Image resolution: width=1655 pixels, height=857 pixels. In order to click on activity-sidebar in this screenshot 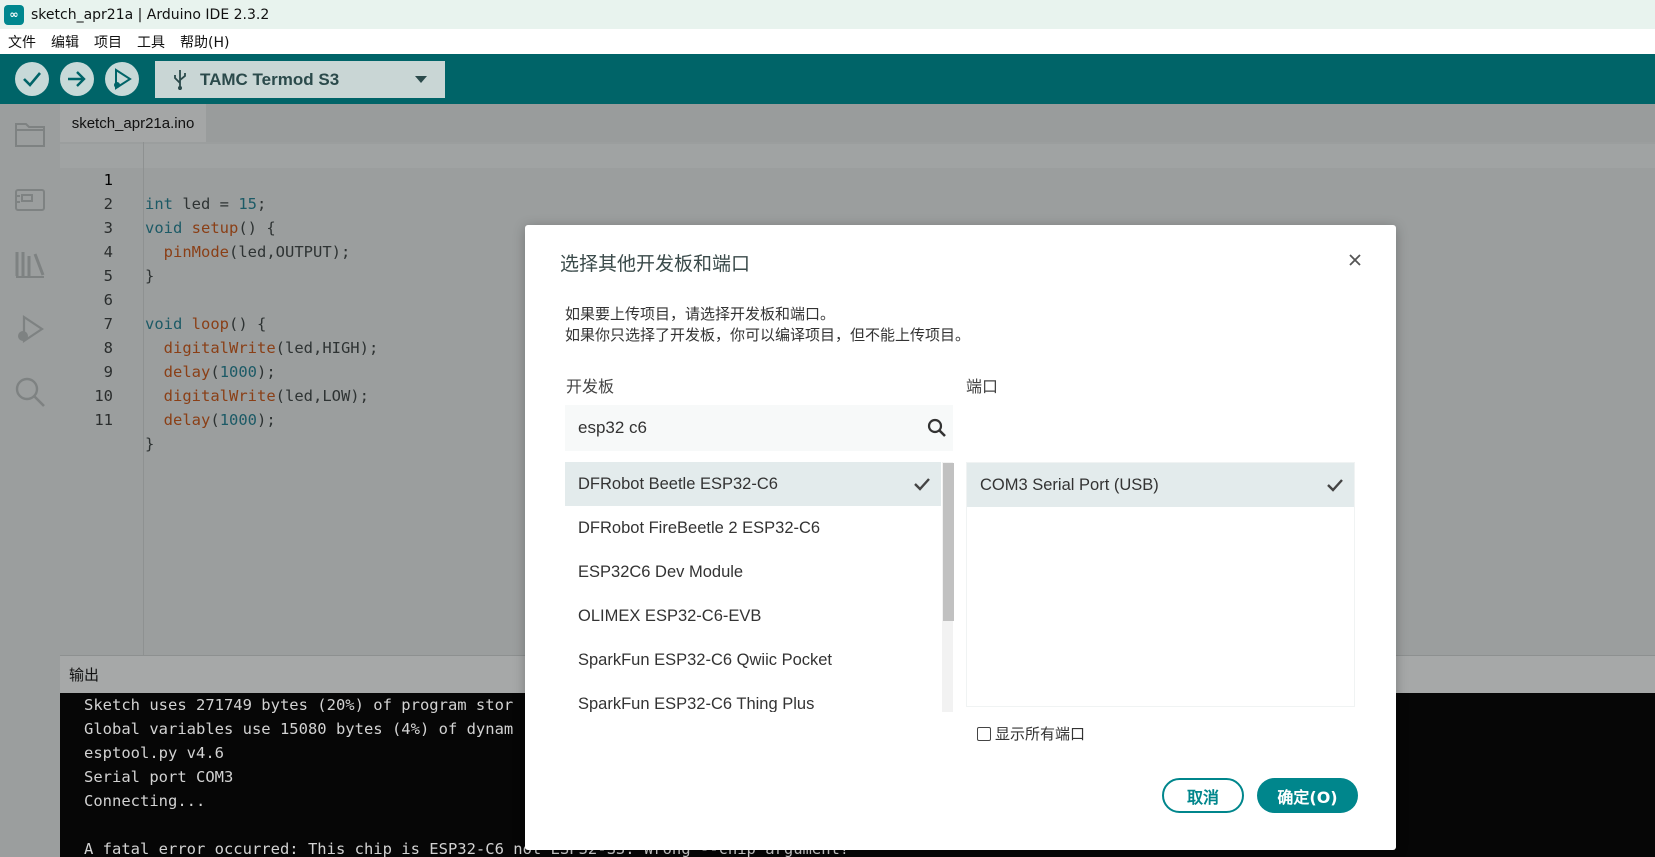, I will do `click(30, 480)`.